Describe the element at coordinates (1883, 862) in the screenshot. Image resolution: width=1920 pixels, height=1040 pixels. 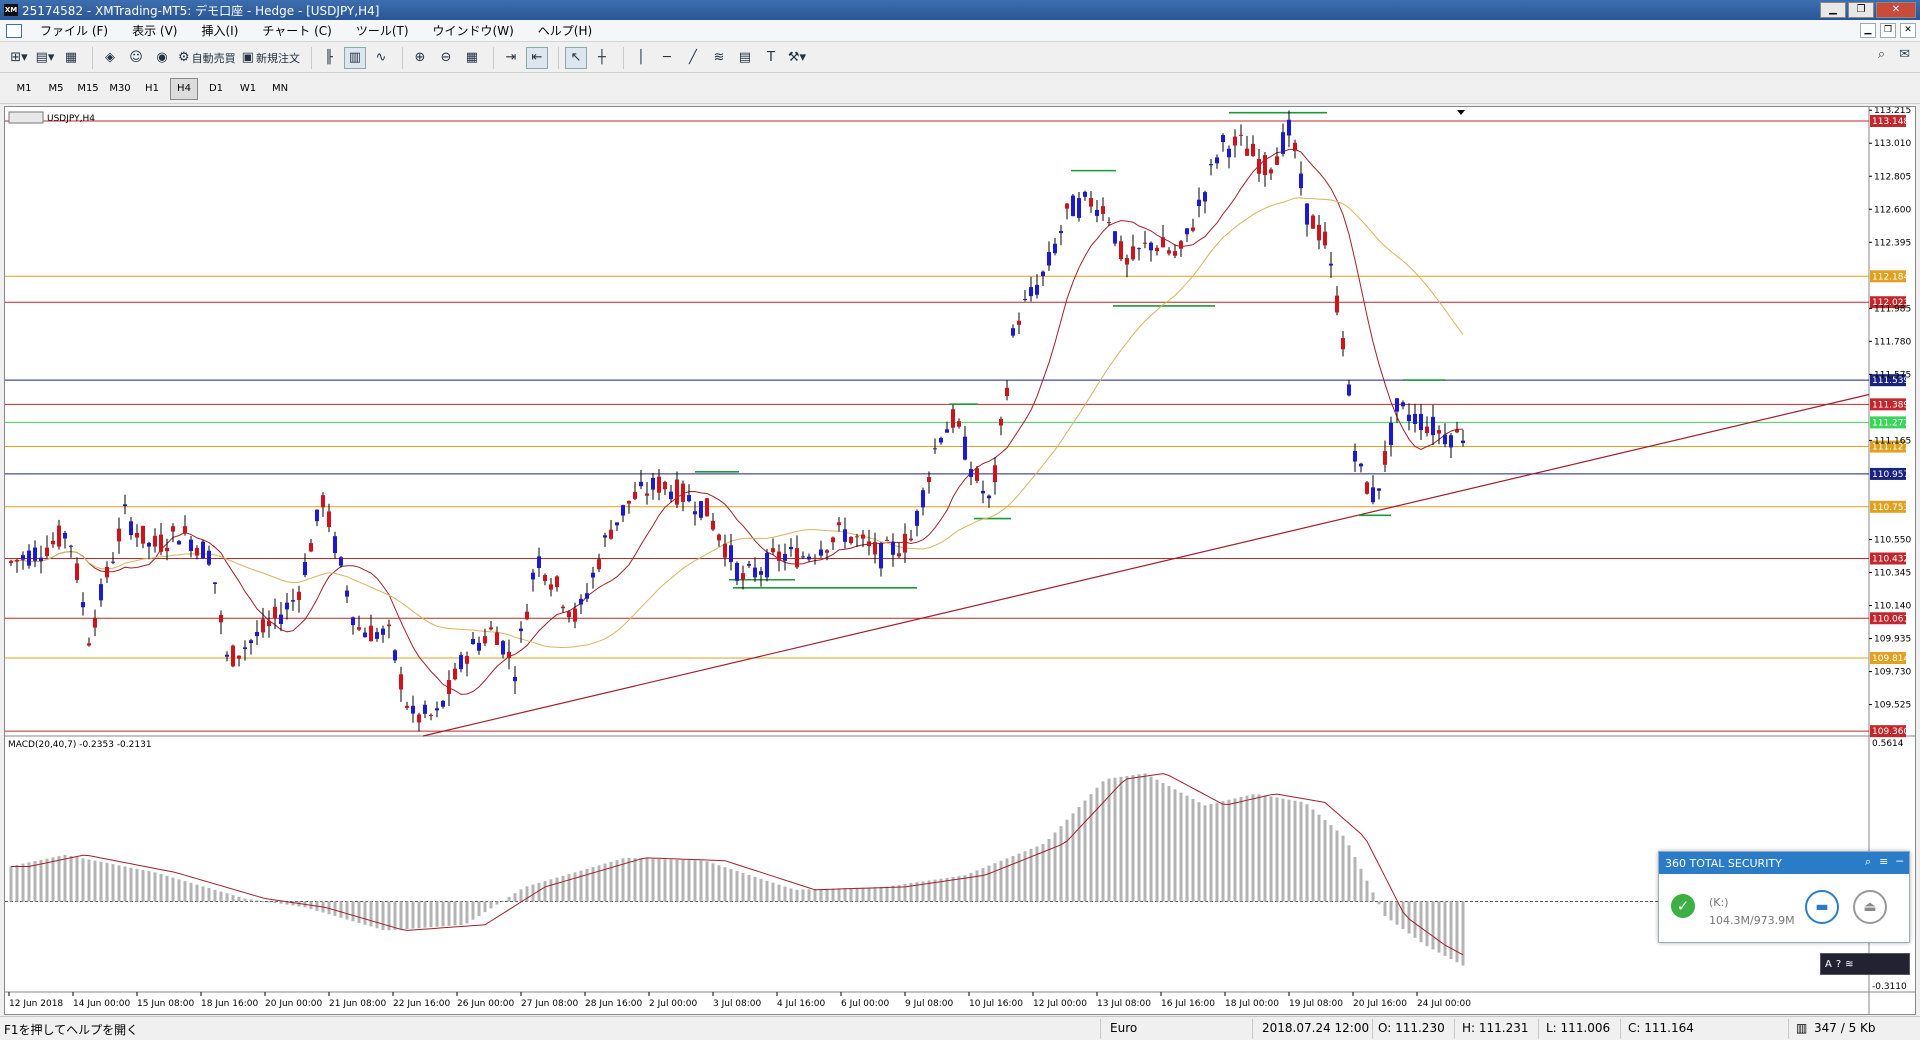
I see `menu-icon: ≡` at that location.